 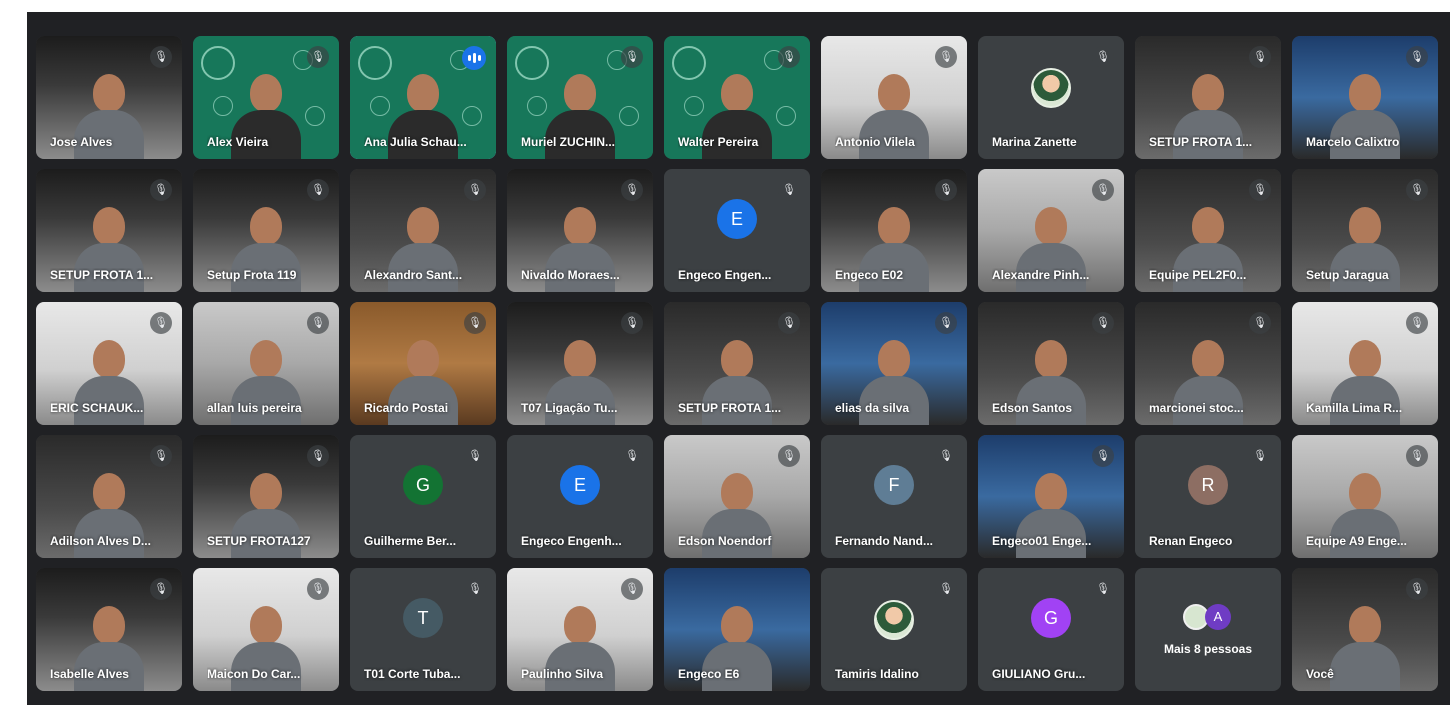 What do you see at coordinates (1208, 649) in the screenshot?
I see `more-participants-label: Mais 8 pessoas` at bounding box center [1208, 649].